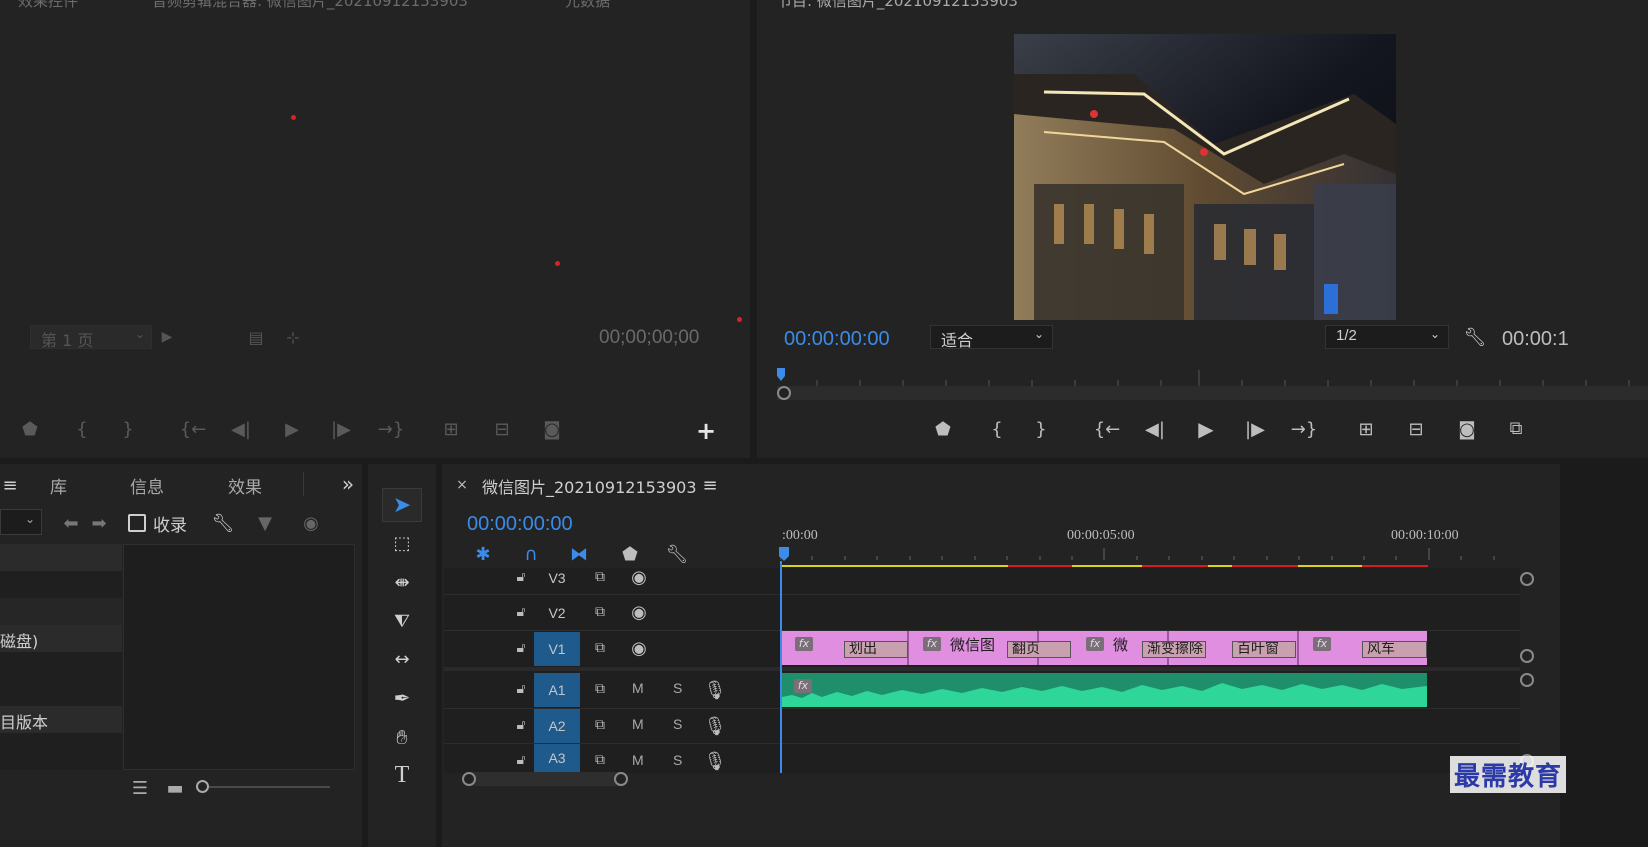 The image size is (1648, 847). Describe the element at coordinates (587, 5) in the screenshot. I see `metadata-tab: 元数据` at that location.